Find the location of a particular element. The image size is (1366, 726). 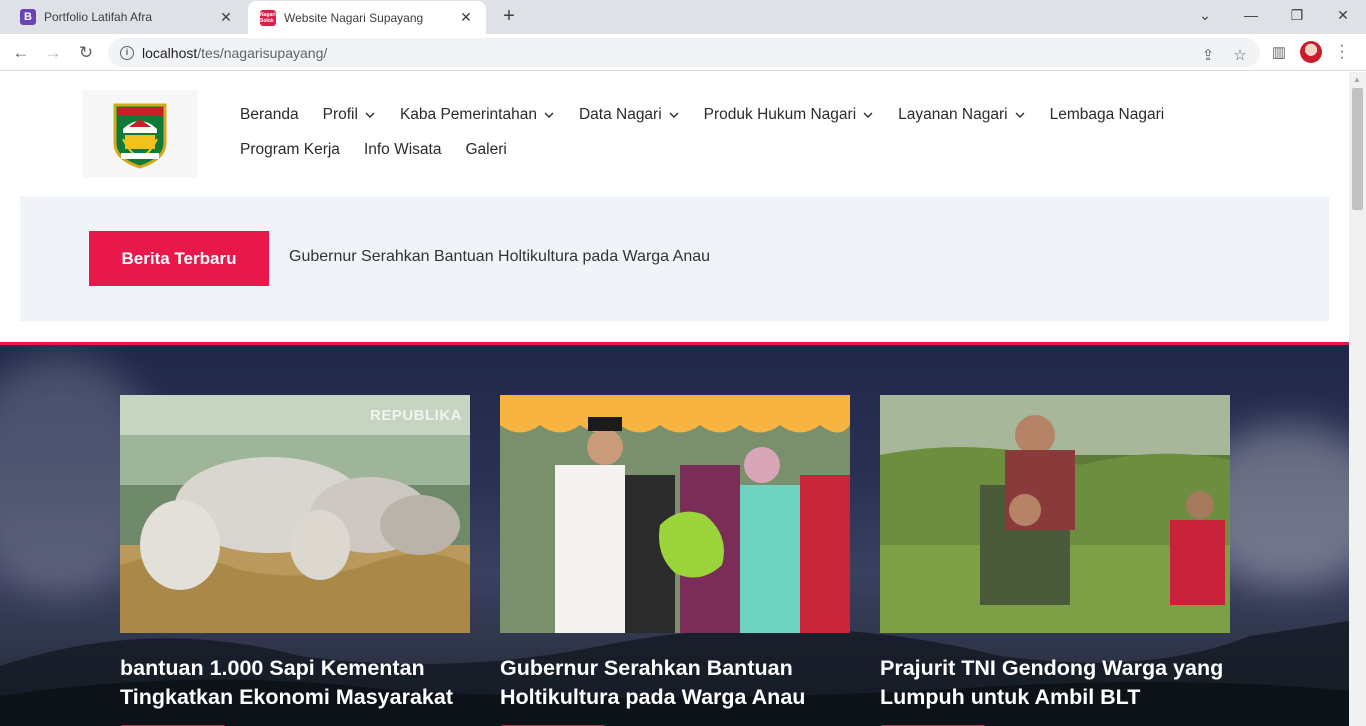

nav-item-galeri: Galeri is located at coordinates (485, 150).